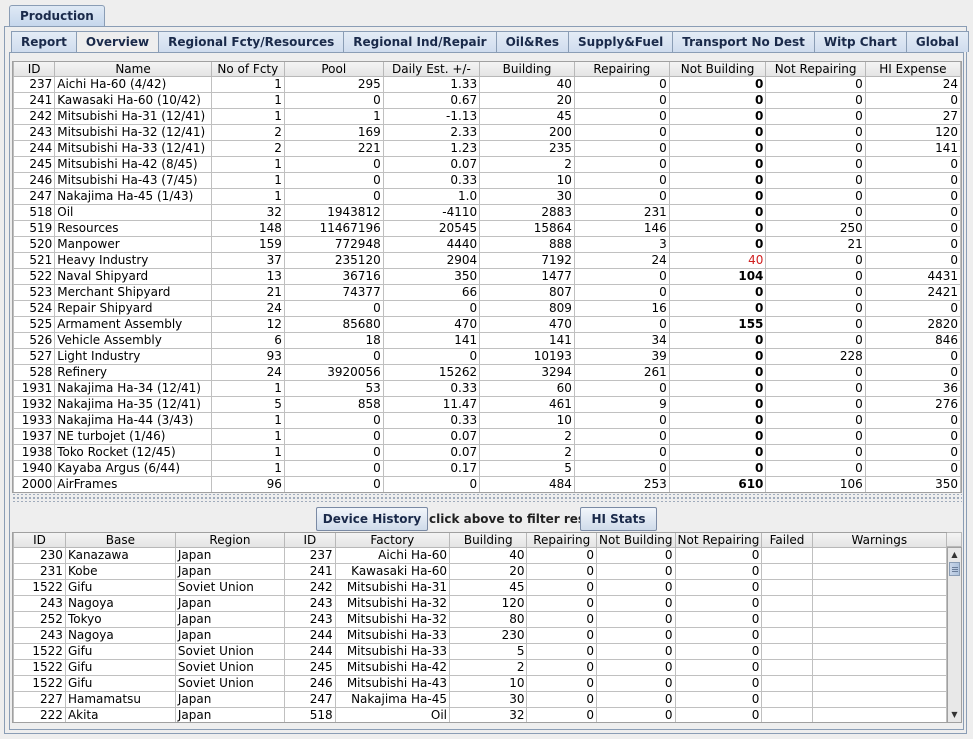  Describe the element at coordinates (480, 603) in the screenshot. I see `table-row: 243 Nagoya Japan 243 Mitsubishi Ha-32 120 0 0 0` at that location.